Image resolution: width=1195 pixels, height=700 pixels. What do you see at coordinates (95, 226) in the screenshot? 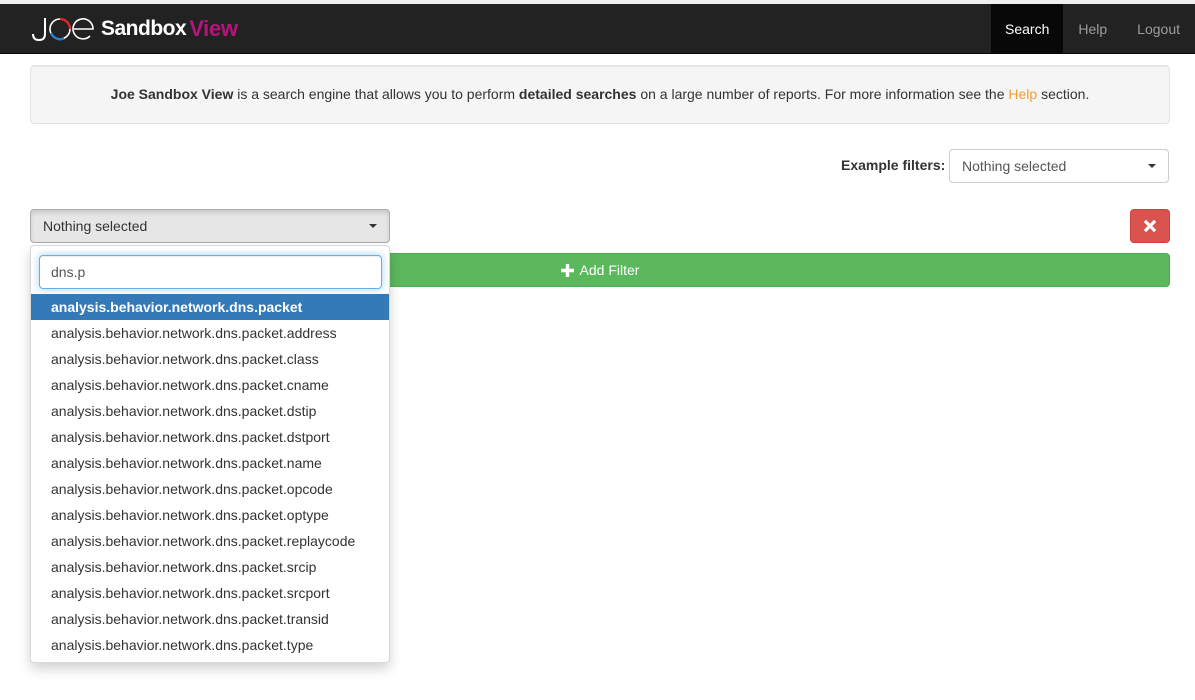
I see `filter-field-value: Nothing selected` at bounding box center [95, 226].